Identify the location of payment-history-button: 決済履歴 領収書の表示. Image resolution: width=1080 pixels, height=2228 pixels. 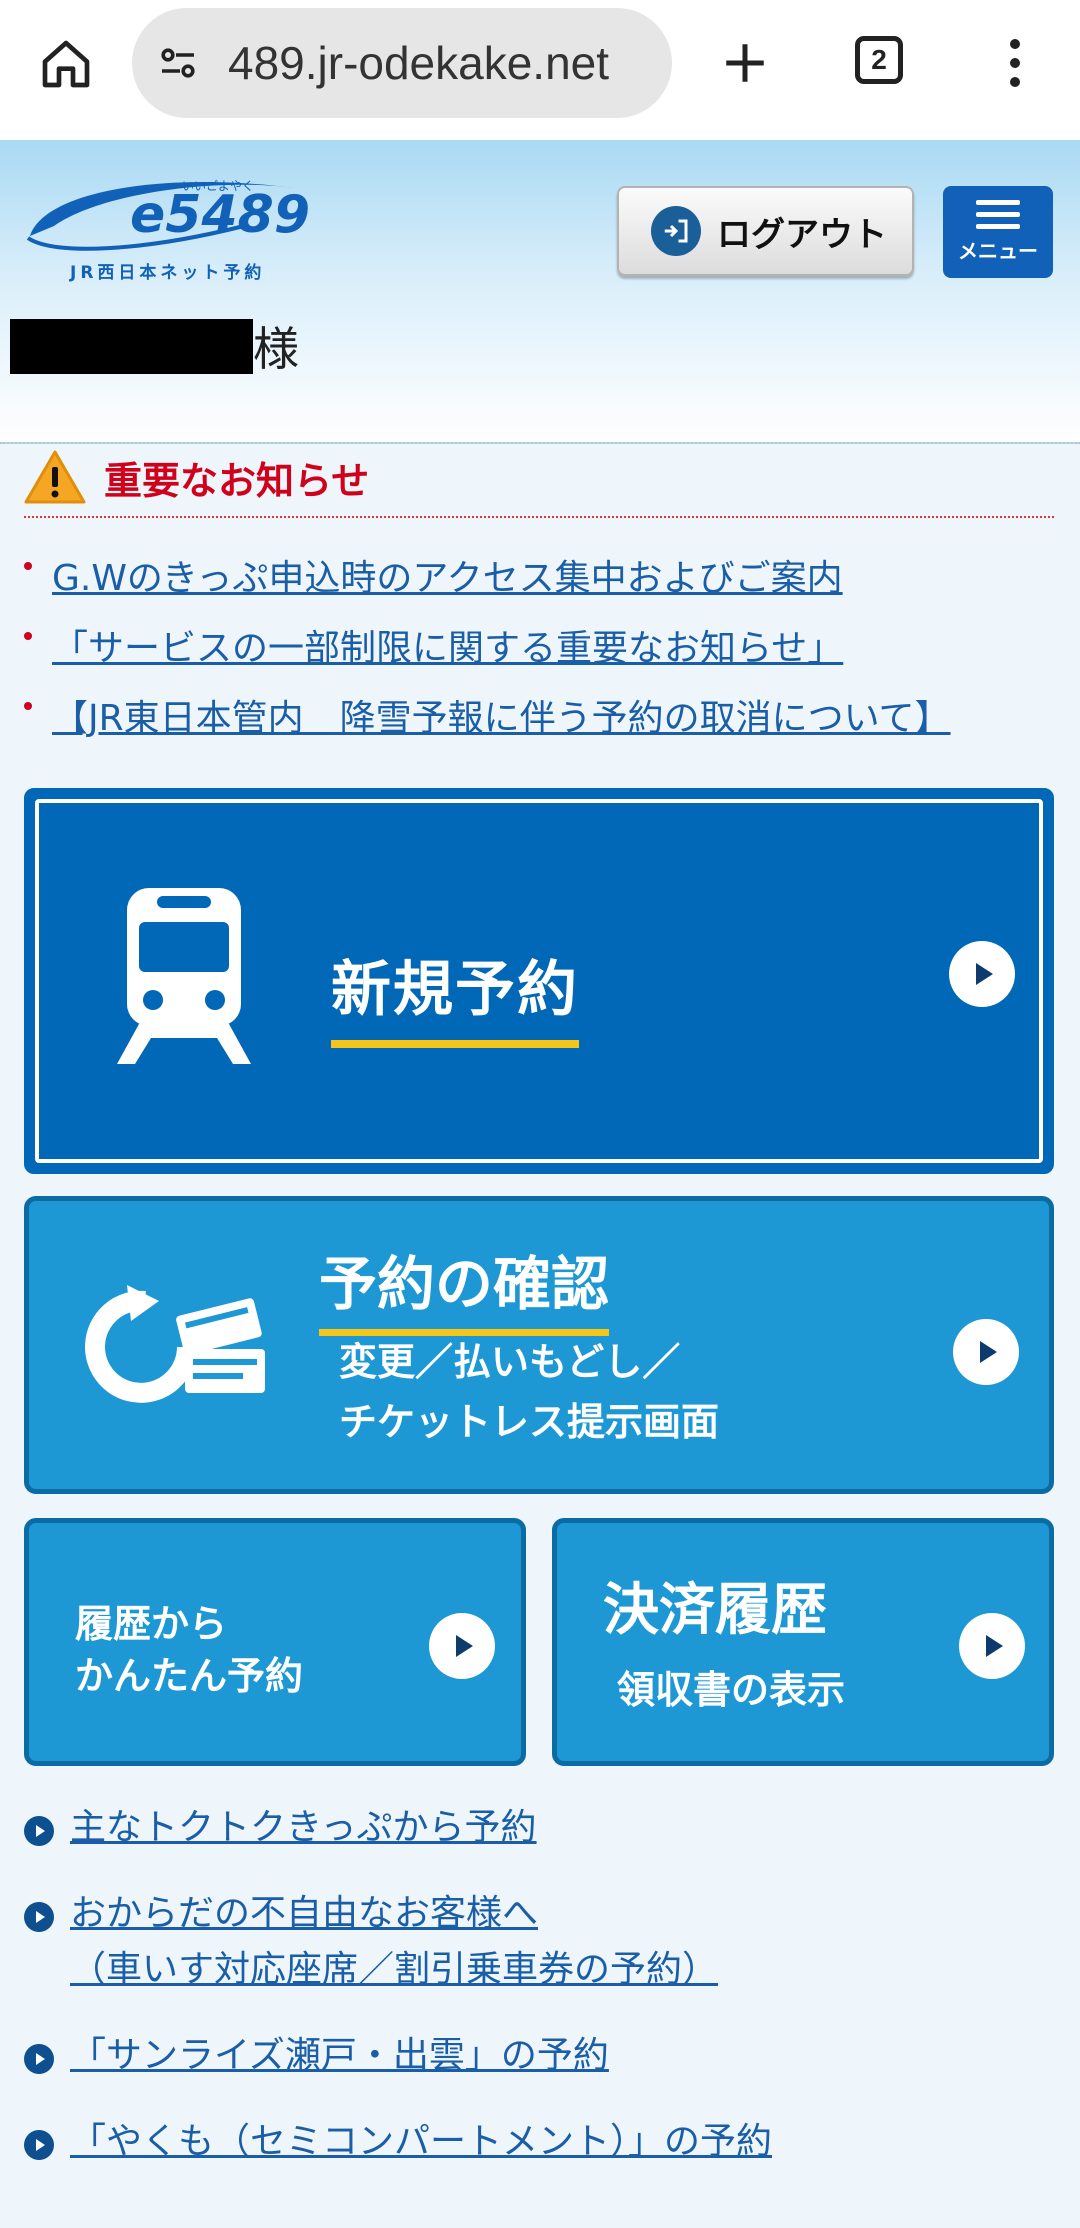
(803, 1642).